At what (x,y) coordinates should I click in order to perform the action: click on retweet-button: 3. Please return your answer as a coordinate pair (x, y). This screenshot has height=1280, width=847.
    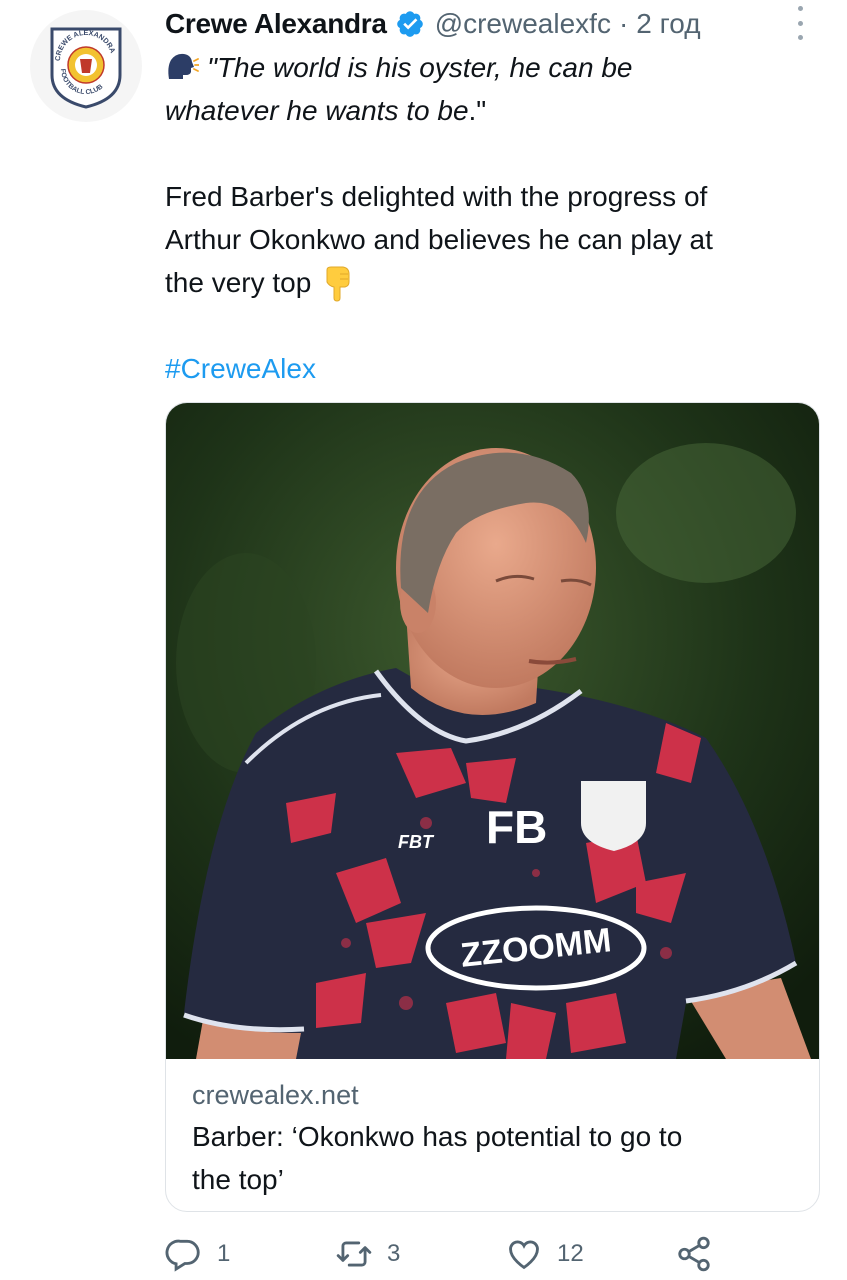
    Looking at the image, I should click on (367, 1254).